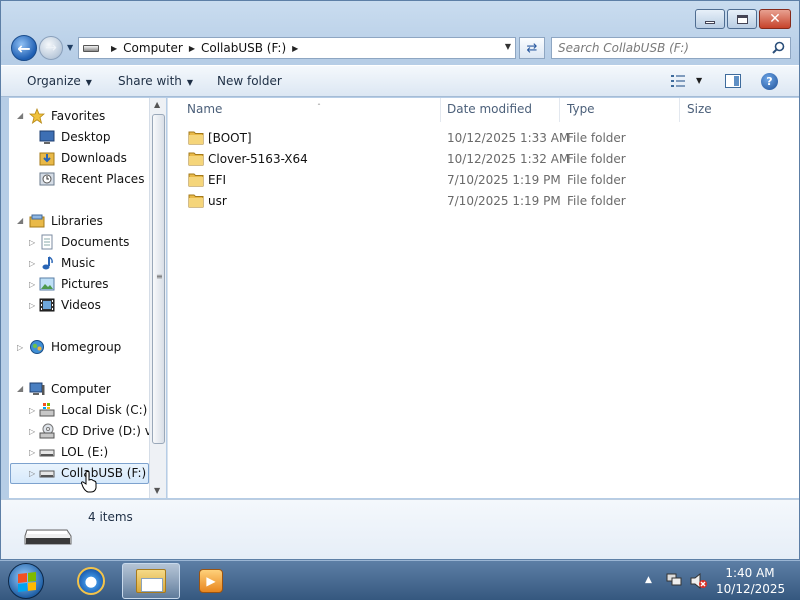 The height and width of the screenshot is (600, 800). I want to click on refresh-icon: ⇄, so click(532, 48).